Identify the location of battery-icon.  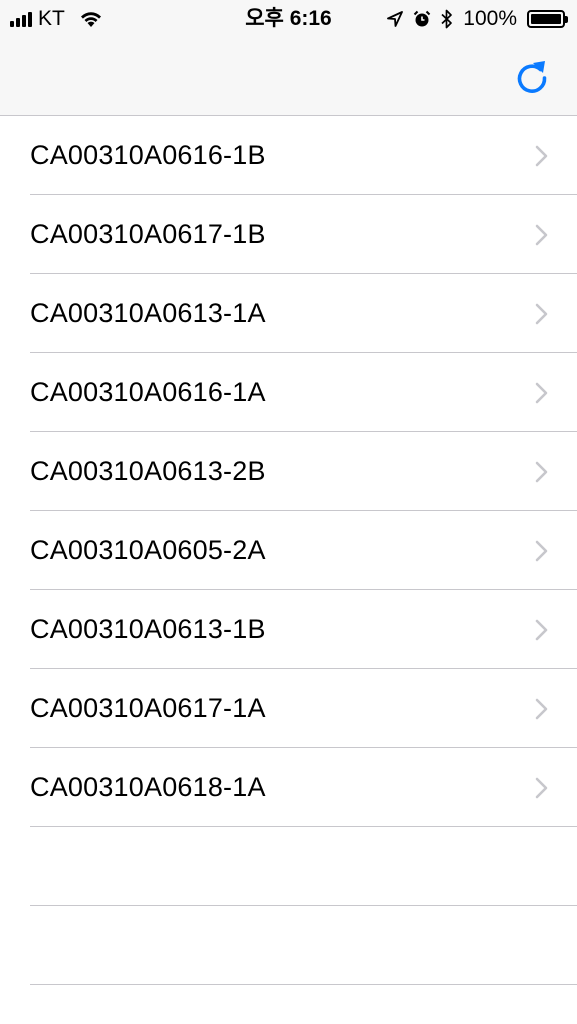
(547, 19).